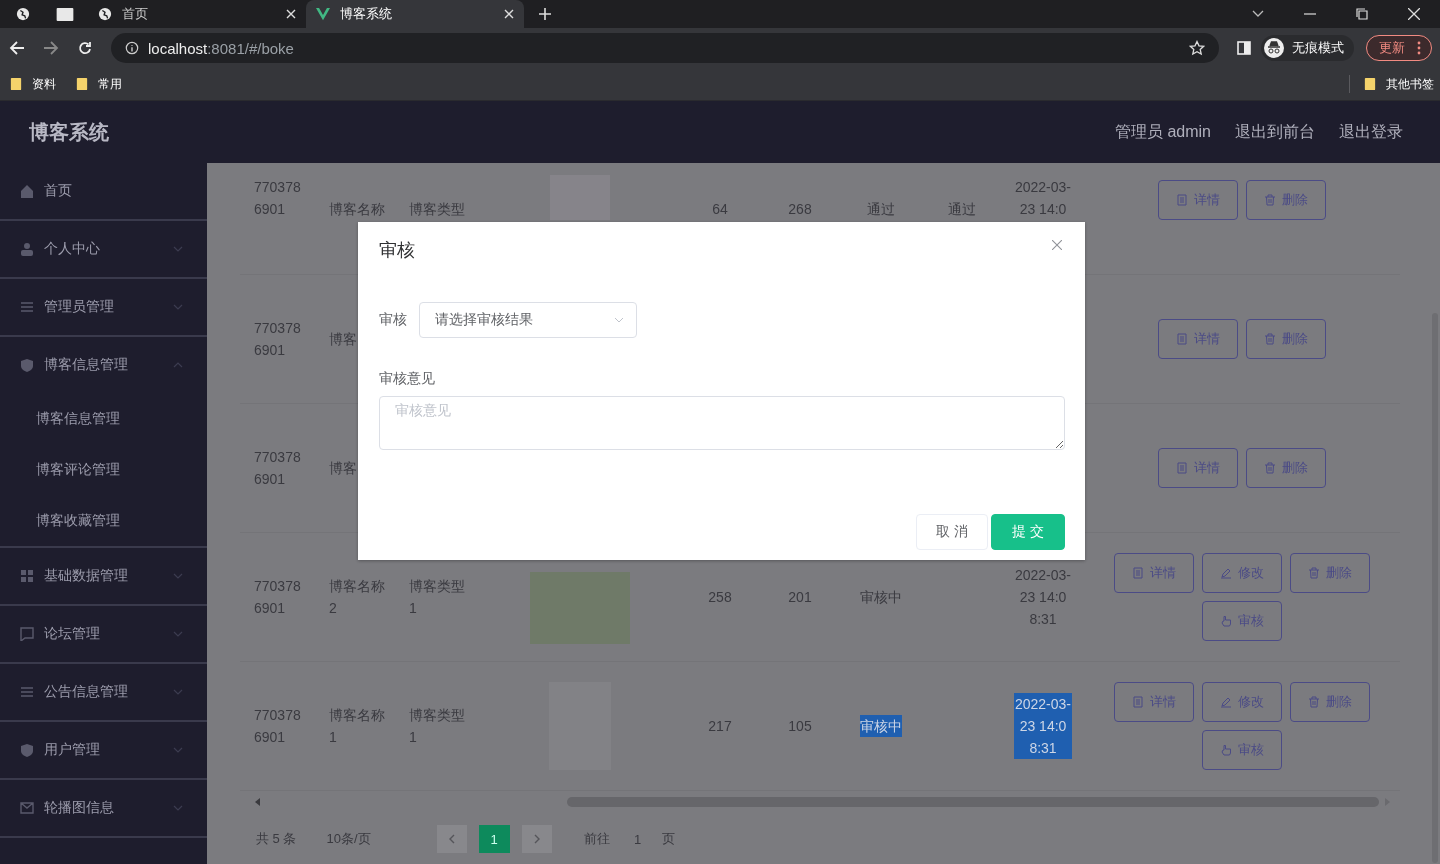 The height and width of the screenshot is (864, 1440). Describe the element at coordinates (103, 469) in the screenshot. I see `sidebar-subitem: 博客评论管理` at that location.